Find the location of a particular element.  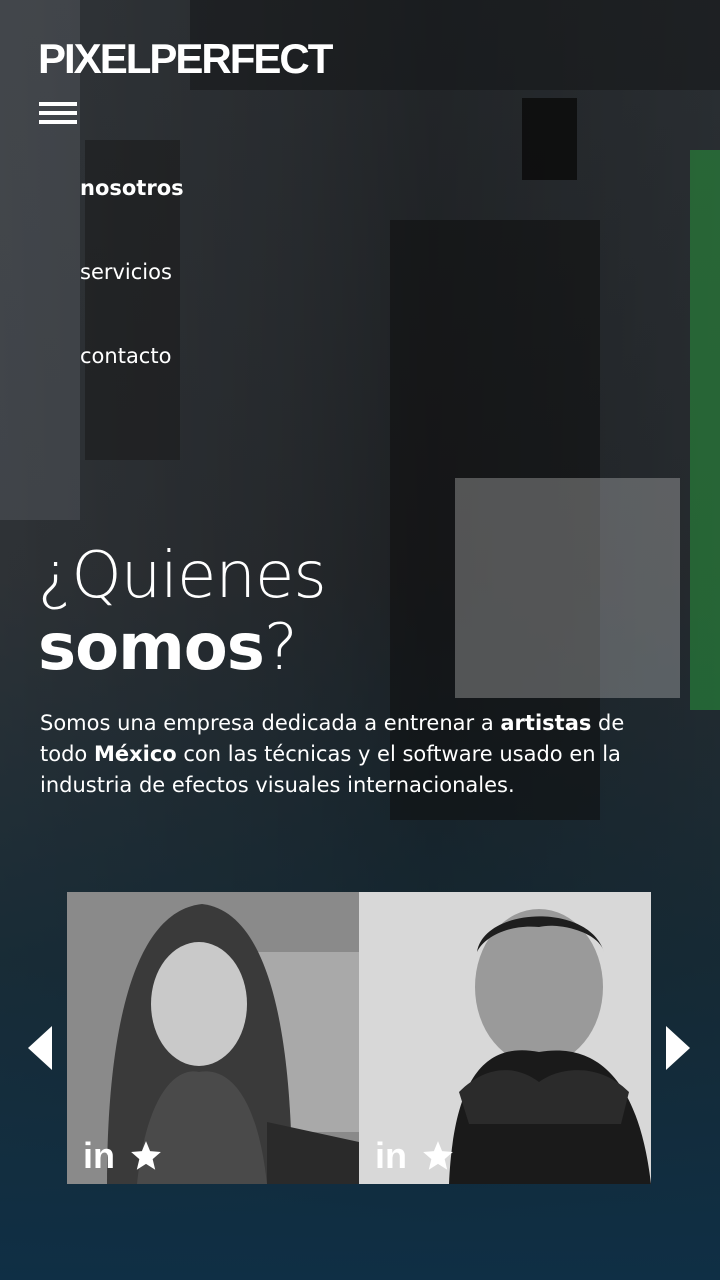

desc-text-1: Somos una empresa dedicada a entrenar a is located at coordinates (270, 723).